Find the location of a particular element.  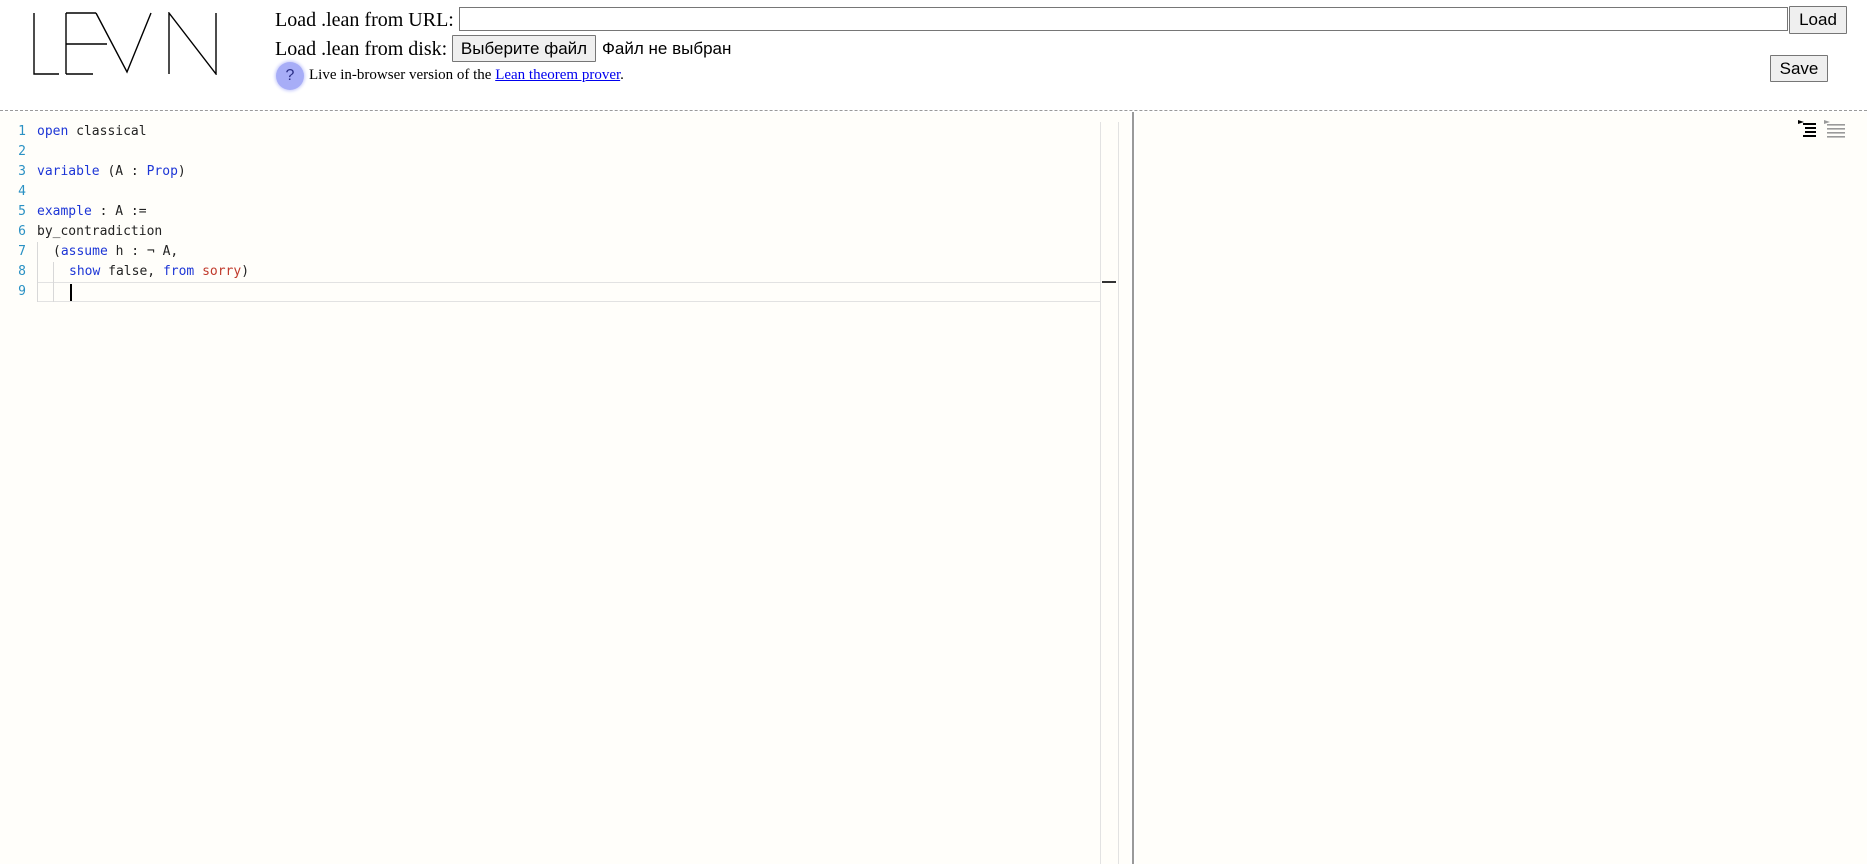

keyword-token: assume is located at coordinates (84, 251).